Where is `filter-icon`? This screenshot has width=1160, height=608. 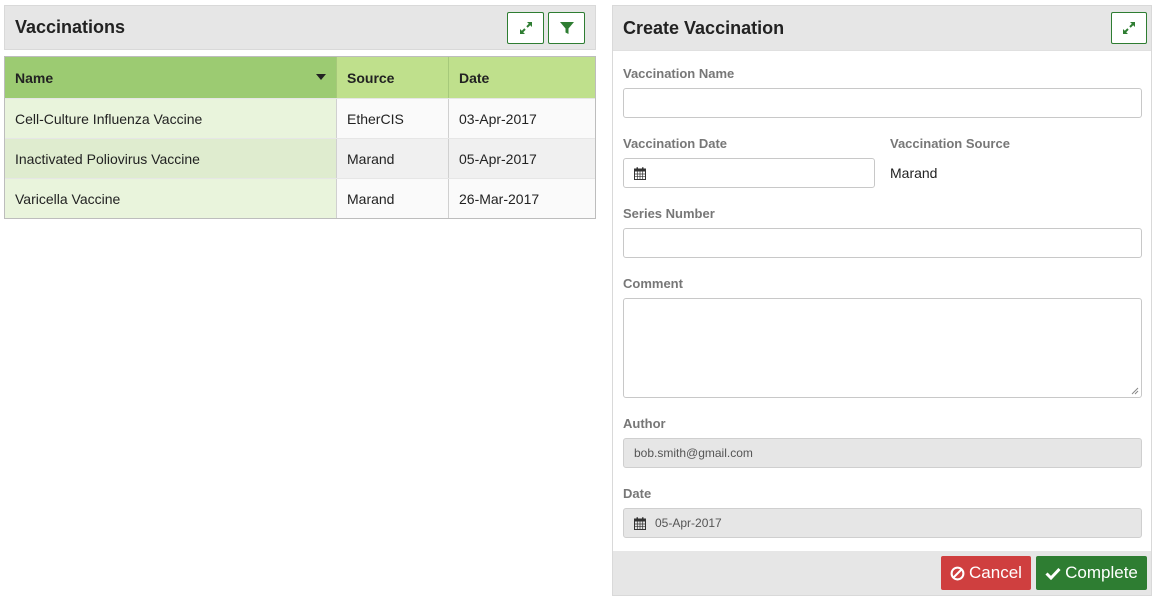
filter-icon is located at coordinates (566, 28).